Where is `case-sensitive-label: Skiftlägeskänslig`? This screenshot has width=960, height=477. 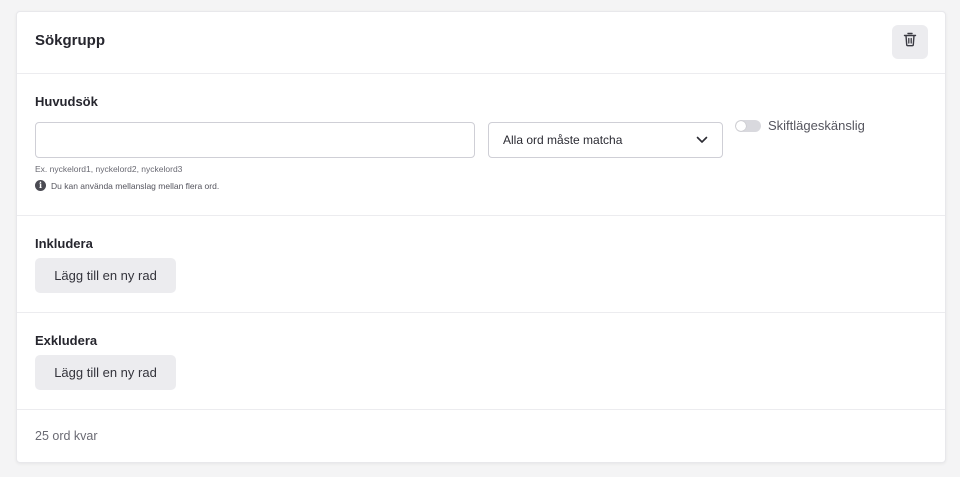
case-sensitive-label: Skiftlägeskänslig is located at coordinates (816, 125).